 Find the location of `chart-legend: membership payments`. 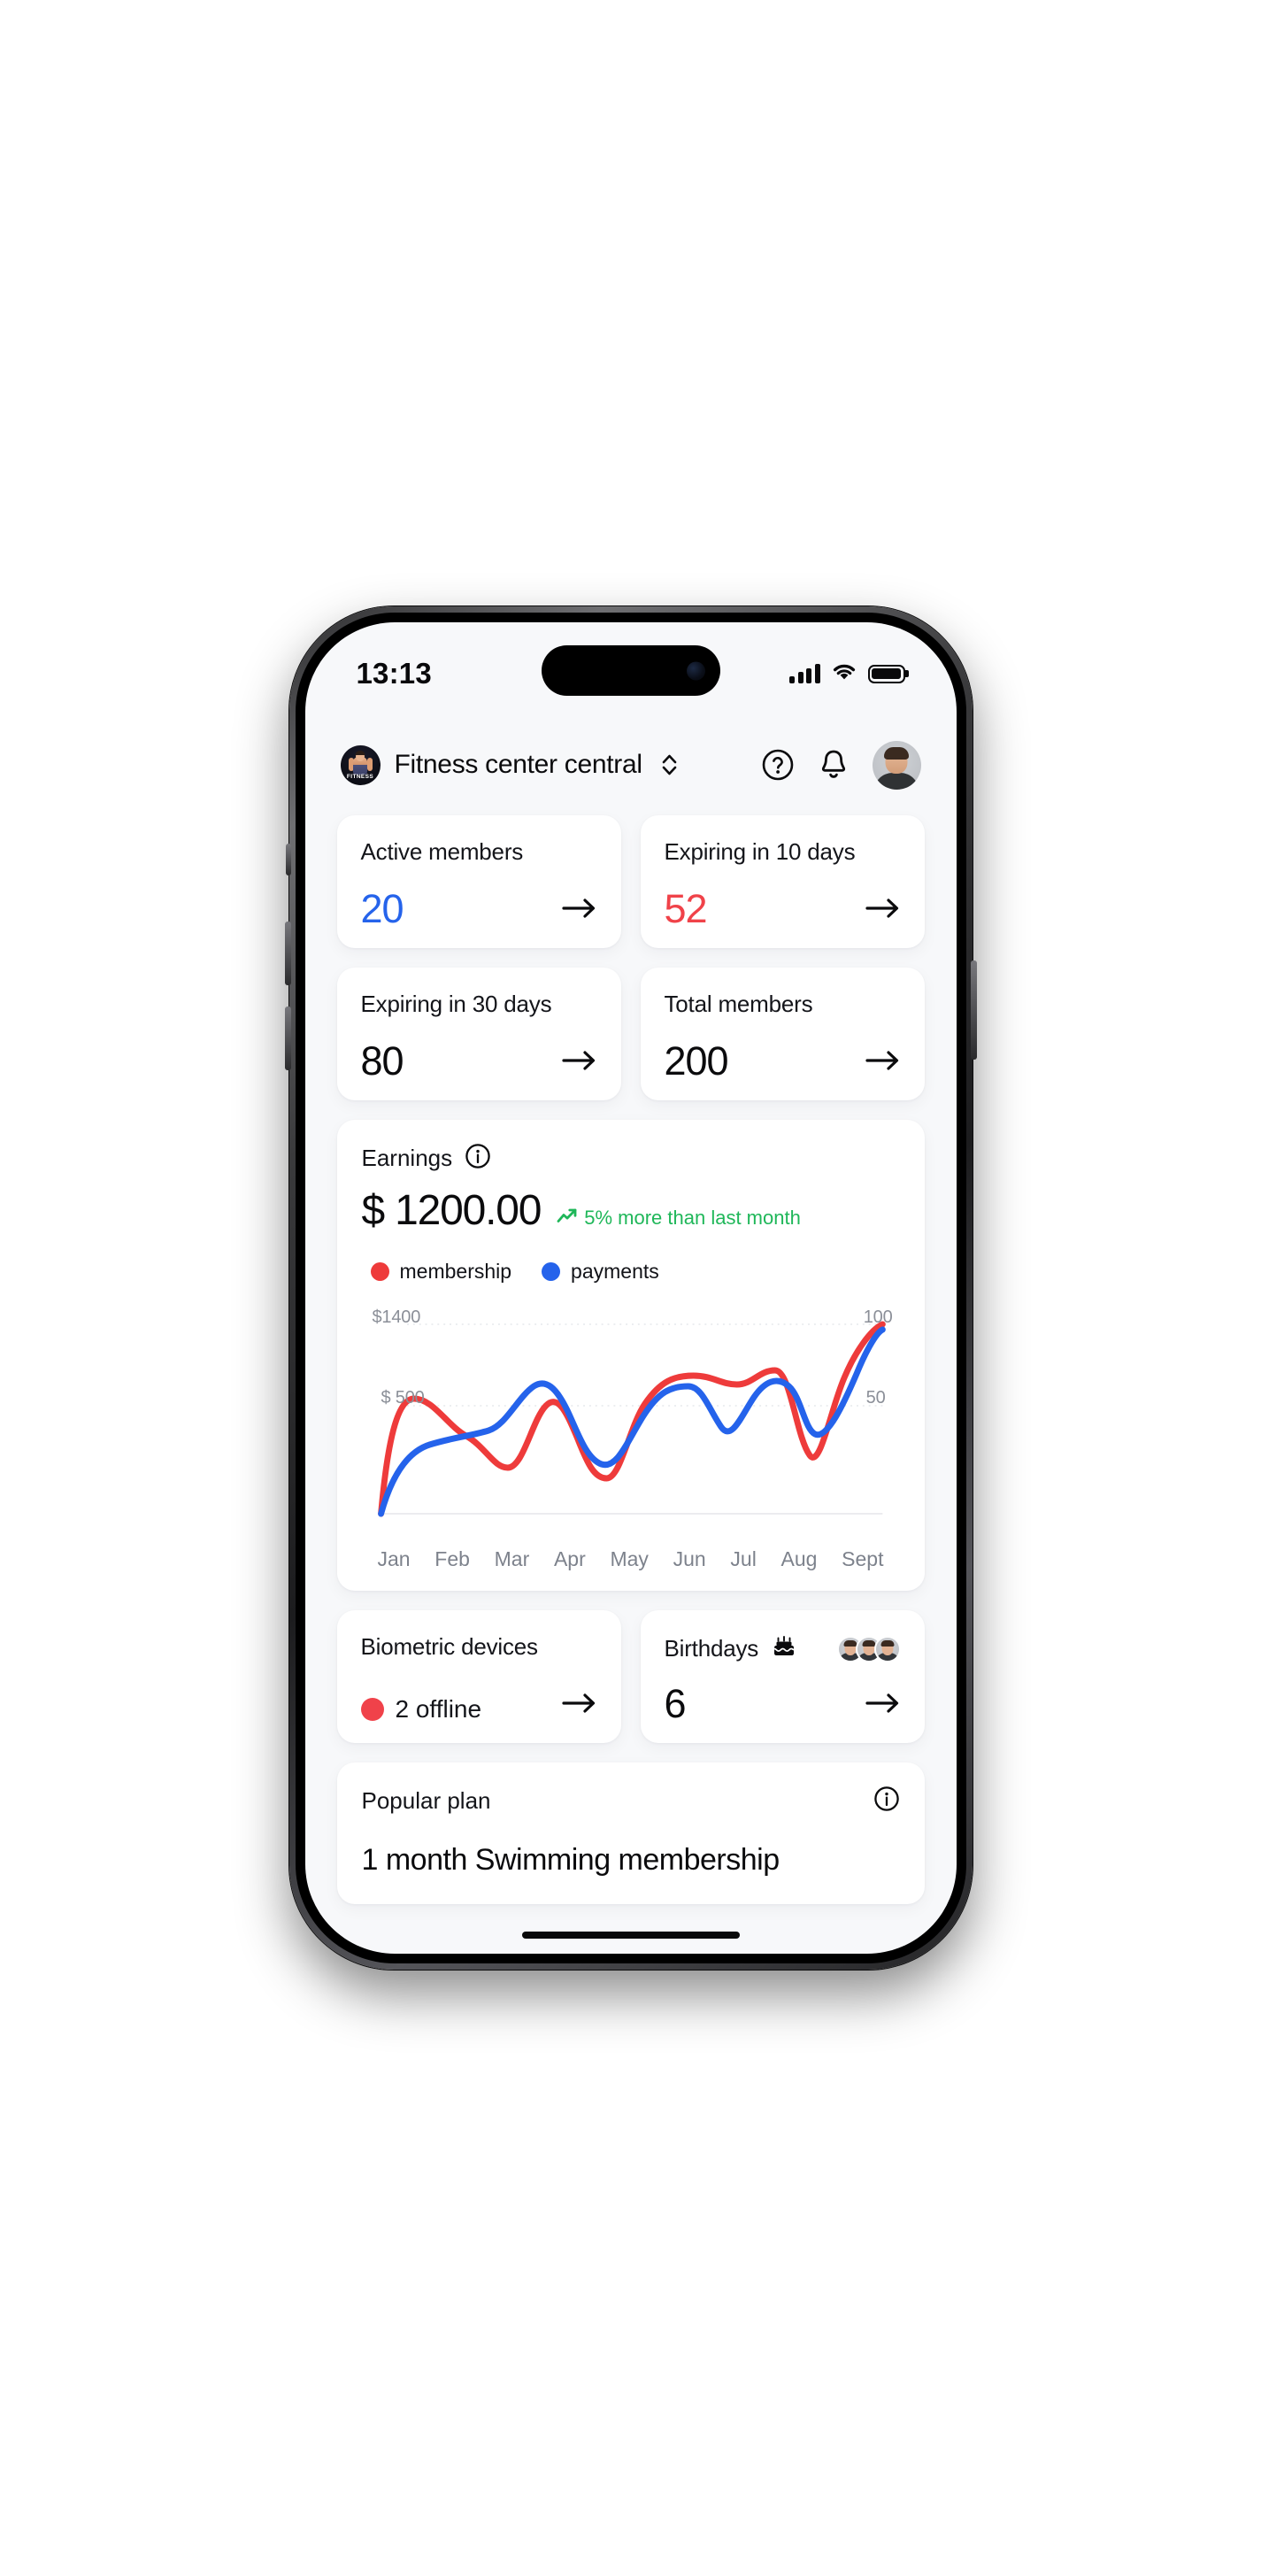

chart-legend: membership payments is located at coordinates (631, 1272).